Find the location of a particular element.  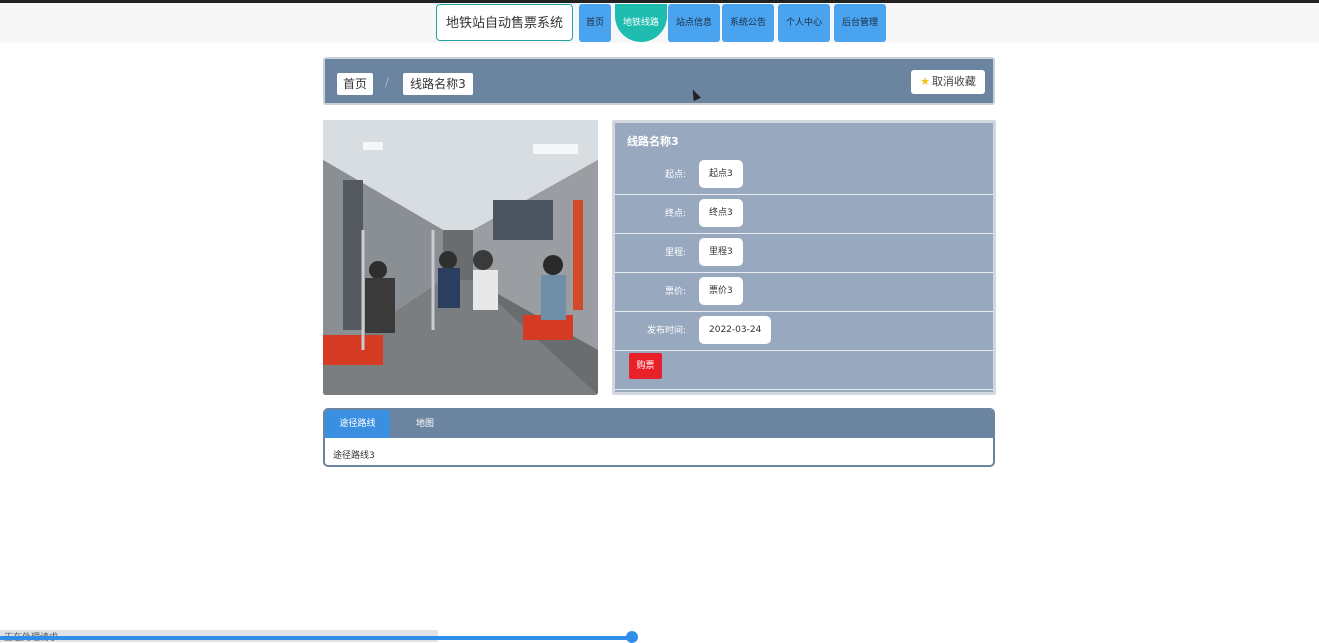

progress-indicator is located at coordinates (632, 637).